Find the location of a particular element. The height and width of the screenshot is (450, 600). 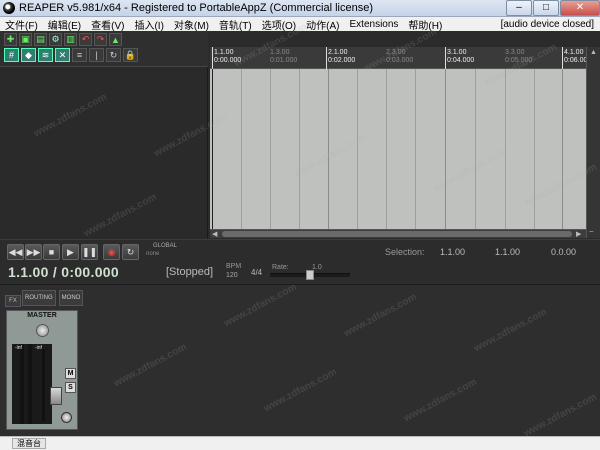

ruler-bar-label: 2.1.00 is located at coordinates (338, 52).